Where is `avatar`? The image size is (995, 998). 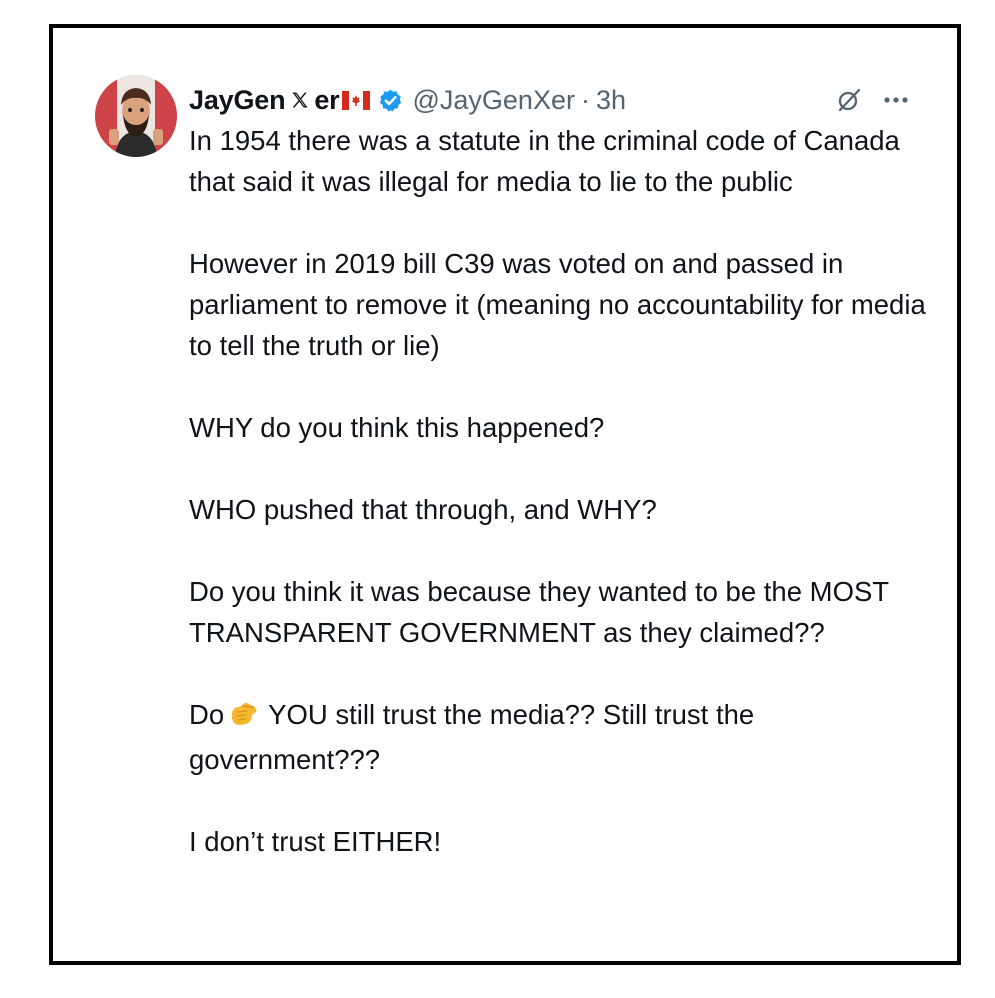
avatar is located at coordinates (136, 116).